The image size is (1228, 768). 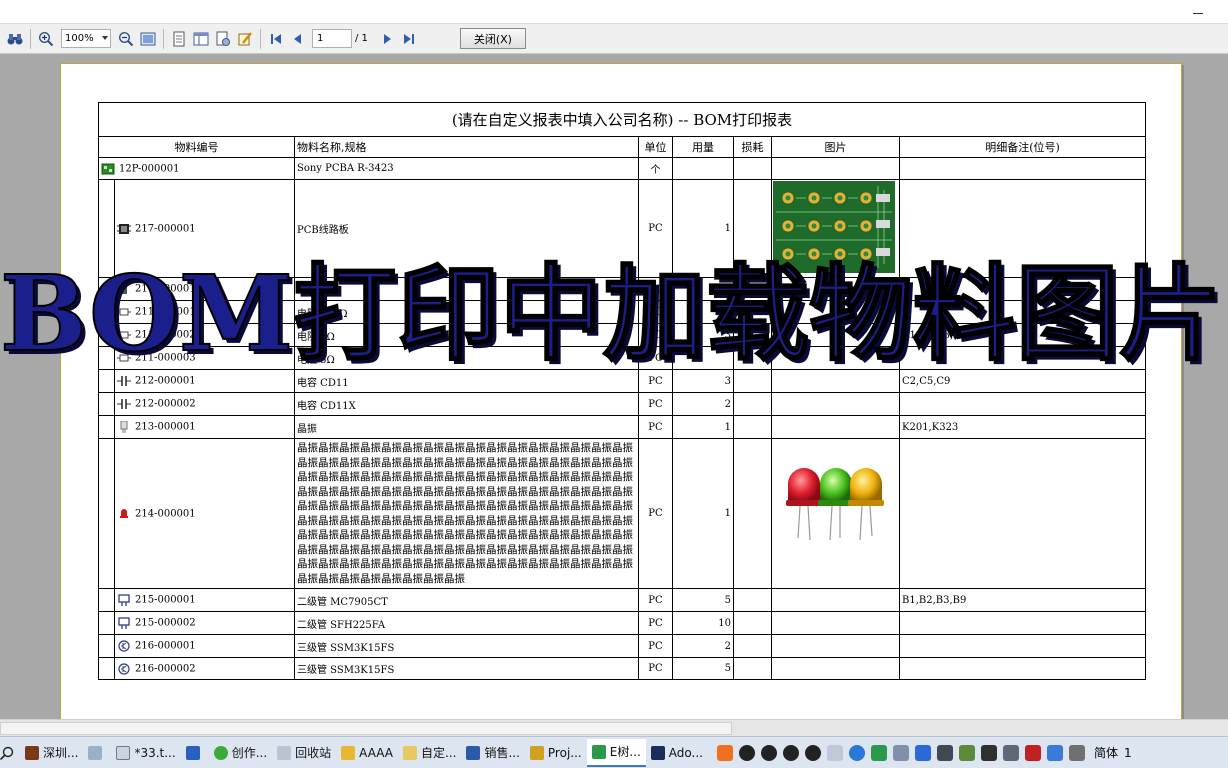 What do you see at coordinates (834, 752) in the screenshot?
I see `volume-icon` at bounding box center [834, 752].